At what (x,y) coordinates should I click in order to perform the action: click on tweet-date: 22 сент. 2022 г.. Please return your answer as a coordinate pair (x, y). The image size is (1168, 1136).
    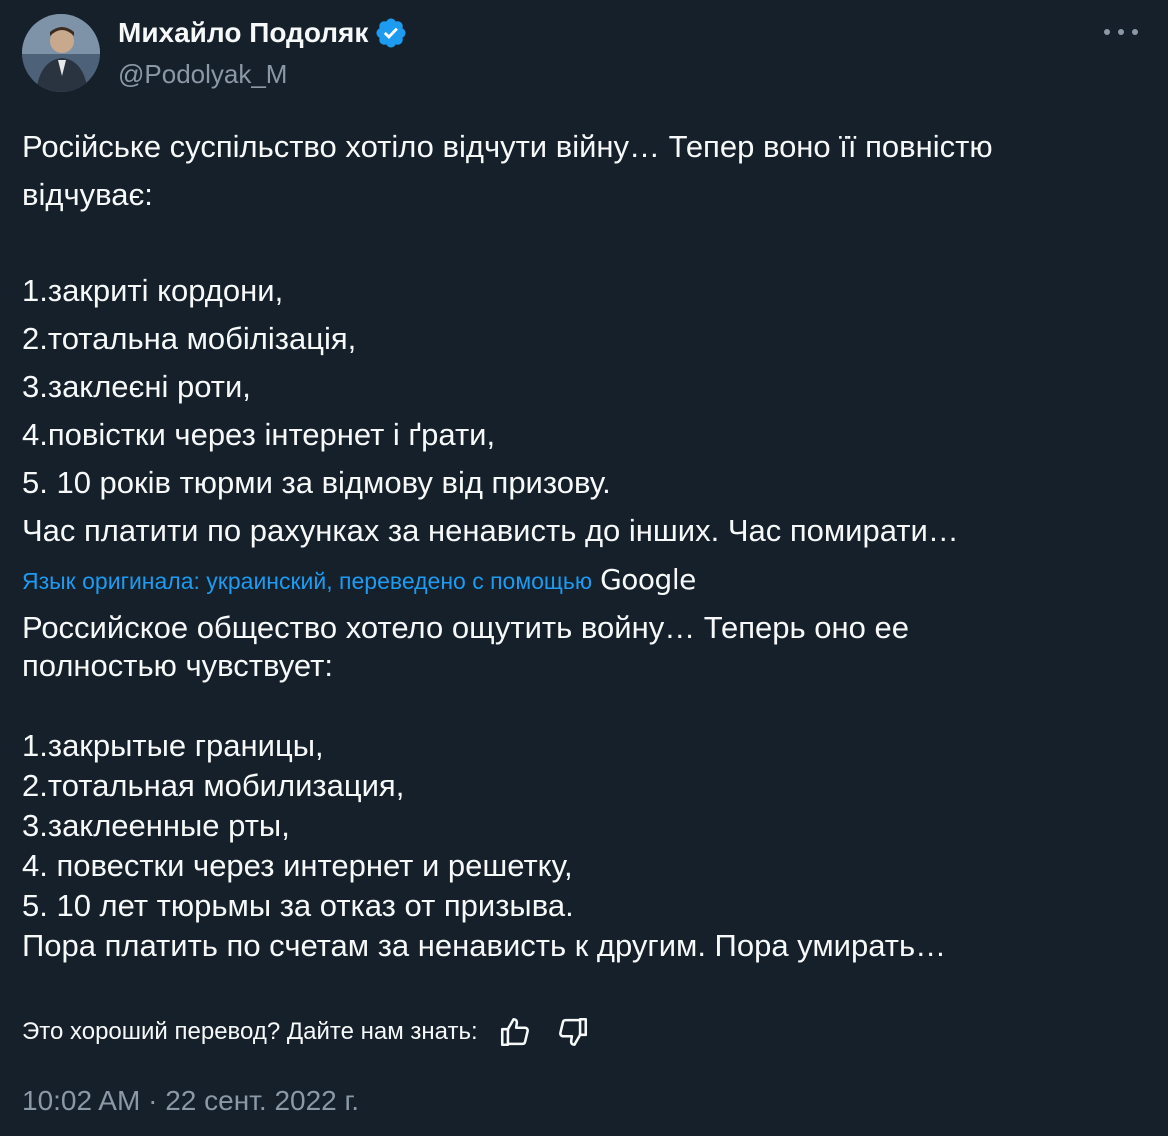
    Looking at the image, I should click on (262, 1100).